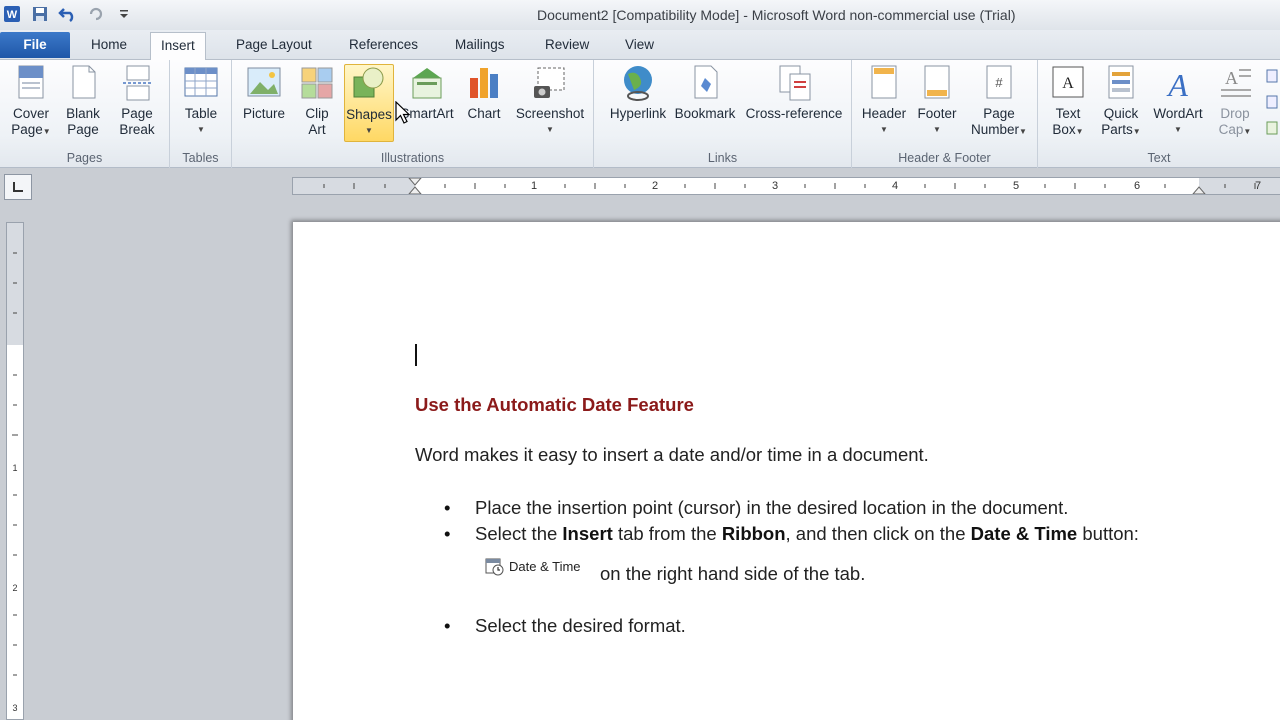 This screenshot has width=1280, height=720. Describe the element at coordinates (550, 83) in the screenshot. I see `screenshot-icon` at that location.